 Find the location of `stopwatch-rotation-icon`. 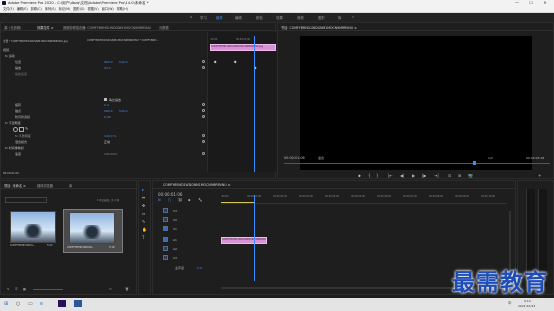

stopwatch-rotation-icon is located at coordinates (203, 104).